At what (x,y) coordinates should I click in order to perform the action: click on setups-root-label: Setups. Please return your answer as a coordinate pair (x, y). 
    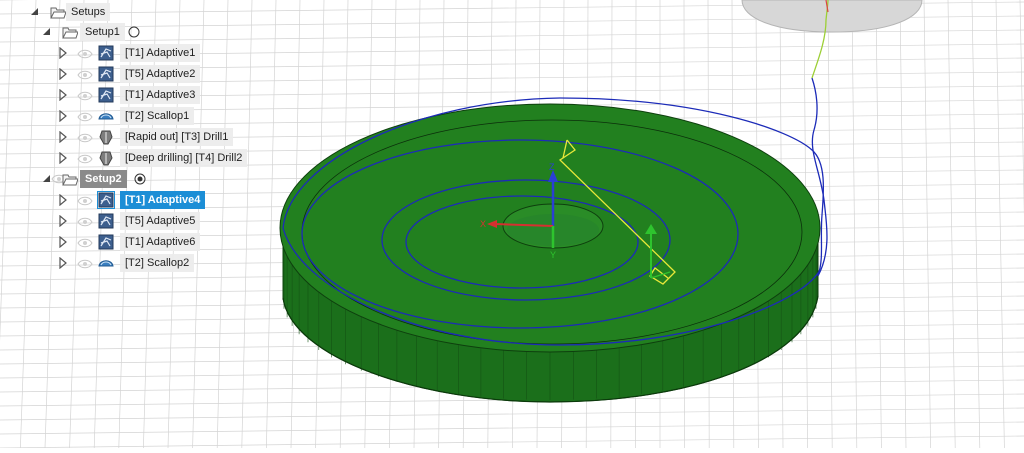
    Looking at the image, I should click on (88, 12).